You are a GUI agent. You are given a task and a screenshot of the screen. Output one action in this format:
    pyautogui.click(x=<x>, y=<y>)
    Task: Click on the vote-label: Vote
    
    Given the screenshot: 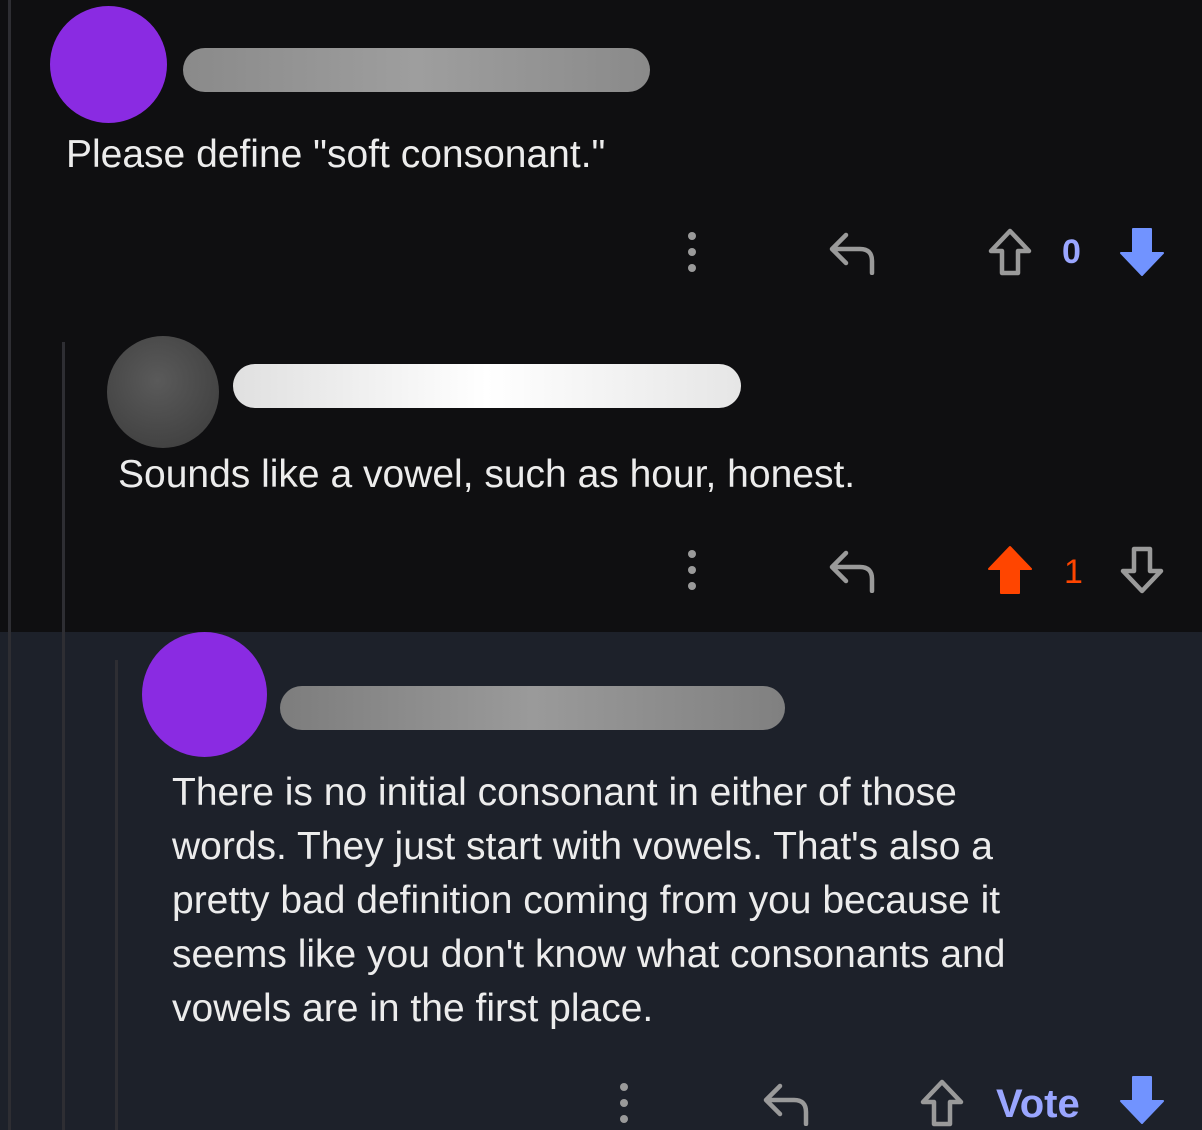 What is the action you would take?
    pyautogui.click(x=1038, y=1104)
    